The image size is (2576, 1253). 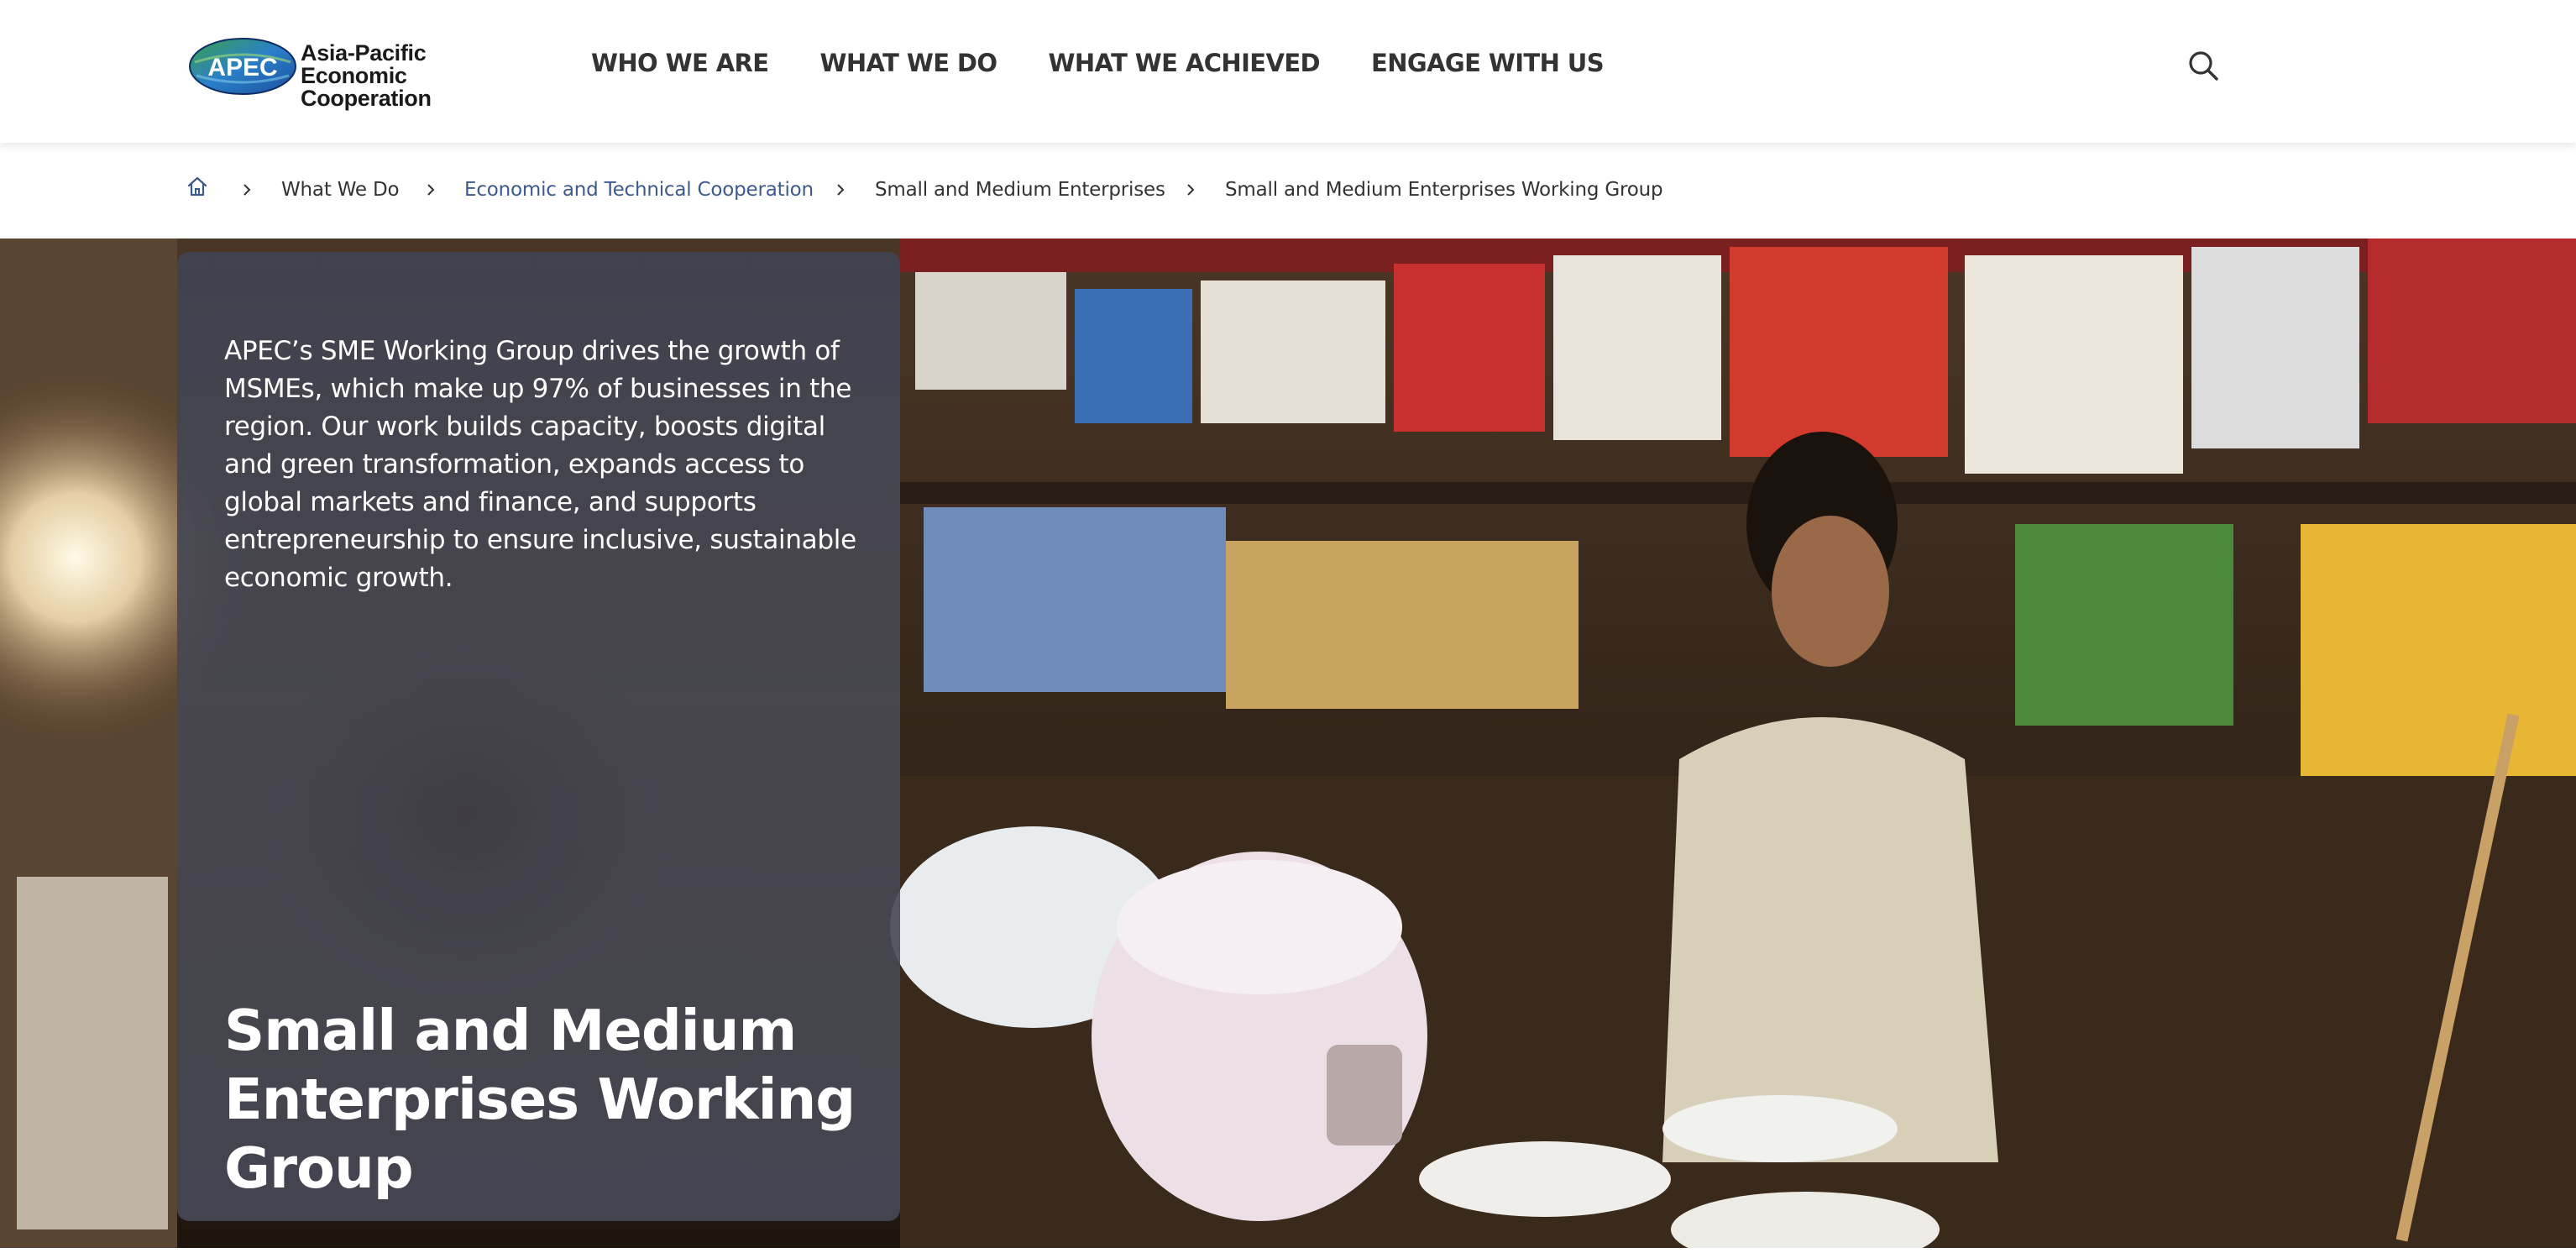 I want to click on logo-badge-text: APEC, so click(x=242, y=67).